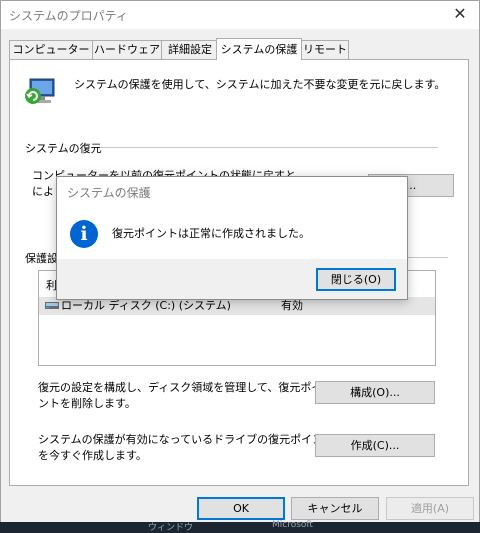  Describe the element at coordinates (180, 396) in the screenshot. I see `configure-description: 復元の設定を構成し、ディスク領域を管理して、復元ポイ ントを削除します。` at that location.